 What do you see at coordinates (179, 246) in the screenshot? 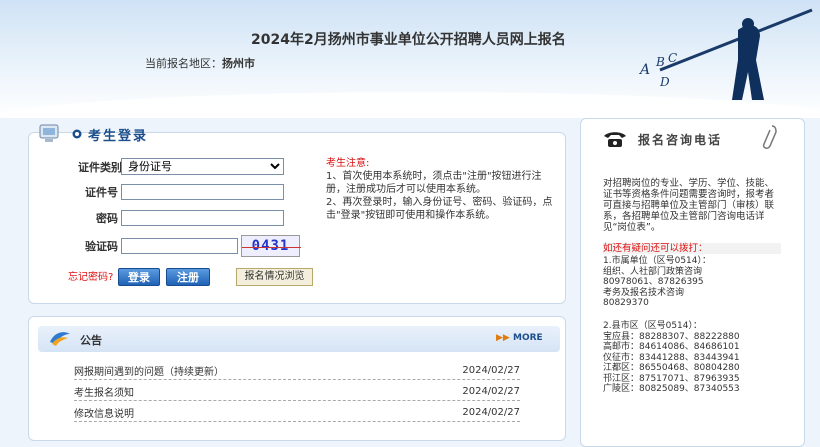
I see `captcha-input` at bounding box center [179, 246].